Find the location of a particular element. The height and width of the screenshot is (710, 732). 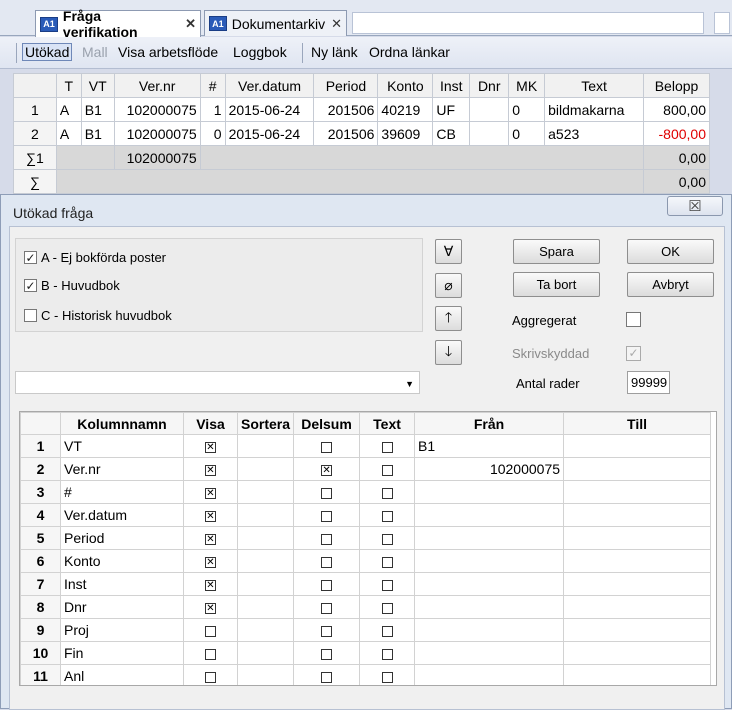

row-number: 1 is located at coordinates (40, 446).